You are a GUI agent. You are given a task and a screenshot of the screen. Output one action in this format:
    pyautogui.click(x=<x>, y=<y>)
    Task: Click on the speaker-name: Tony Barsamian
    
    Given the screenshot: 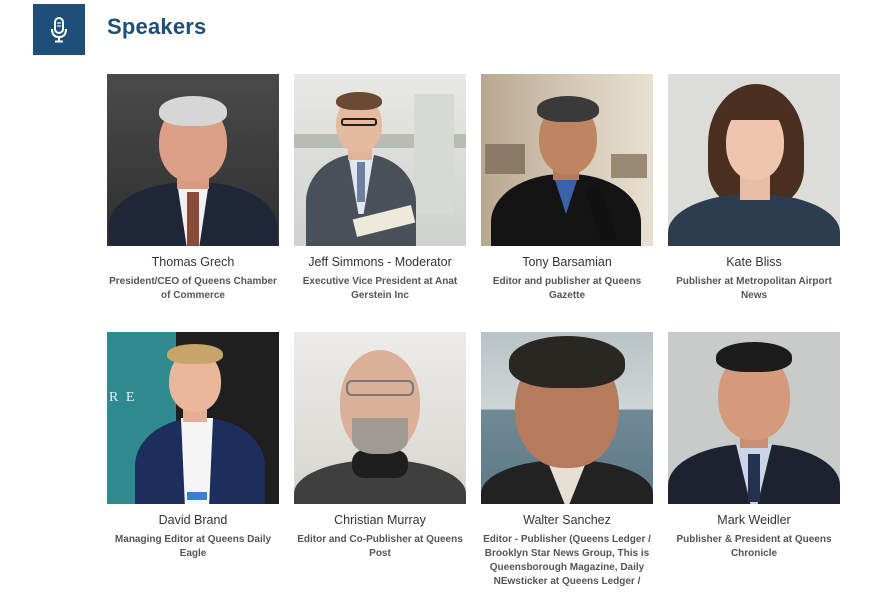 What is the action you would take?
    pyautogui.click(x=567, y=262)
    